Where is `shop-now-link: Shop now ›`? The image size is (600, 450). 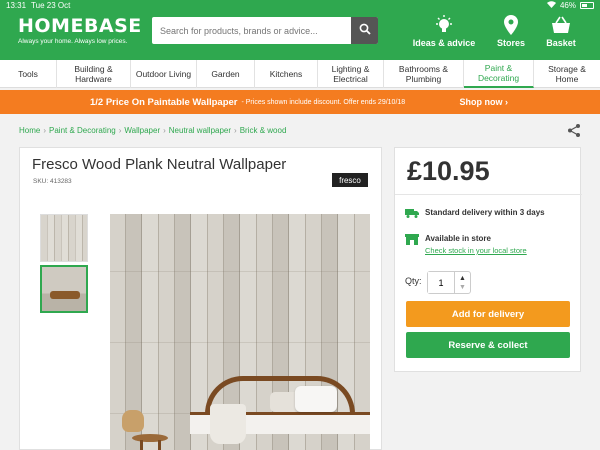 shop-now-link: Shop now › is located at coordinates (484, 102).